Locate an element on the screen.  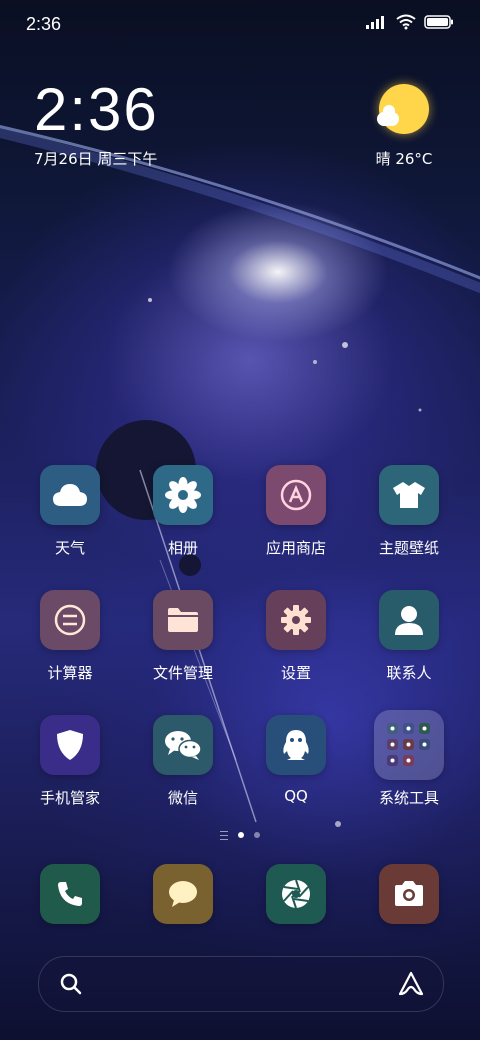
app-files: 文件管理 is located at coordinates (183, 636).